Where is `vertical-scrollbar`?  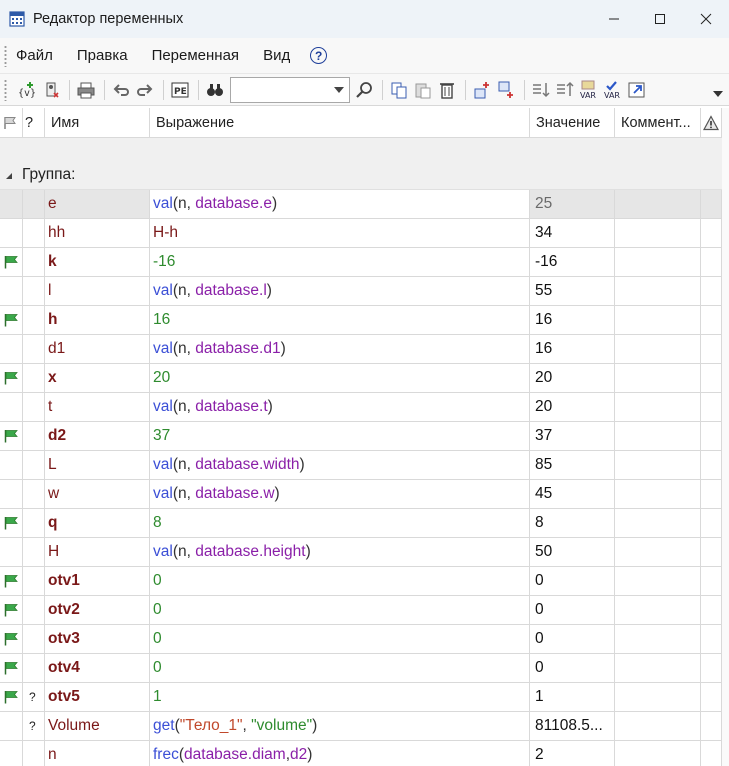 vertical-scrollbar is located at coordinates (725, 437).